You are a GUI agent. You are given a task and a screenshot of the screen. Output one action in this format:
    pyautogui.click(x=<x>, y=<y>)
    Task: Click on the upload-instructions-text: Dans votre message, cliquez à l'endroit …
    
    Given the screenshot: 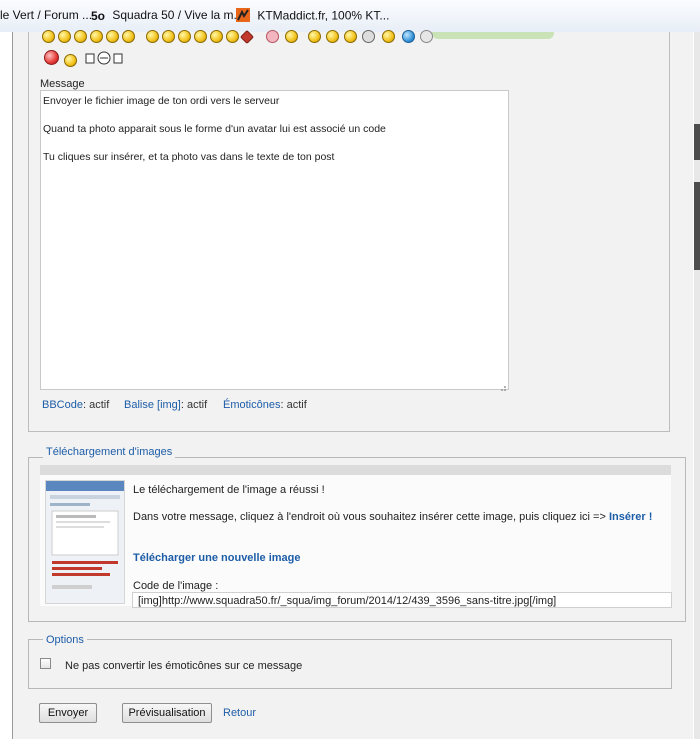 What is the action you would take?
    pyautogui.click(x=369, y=517)
    